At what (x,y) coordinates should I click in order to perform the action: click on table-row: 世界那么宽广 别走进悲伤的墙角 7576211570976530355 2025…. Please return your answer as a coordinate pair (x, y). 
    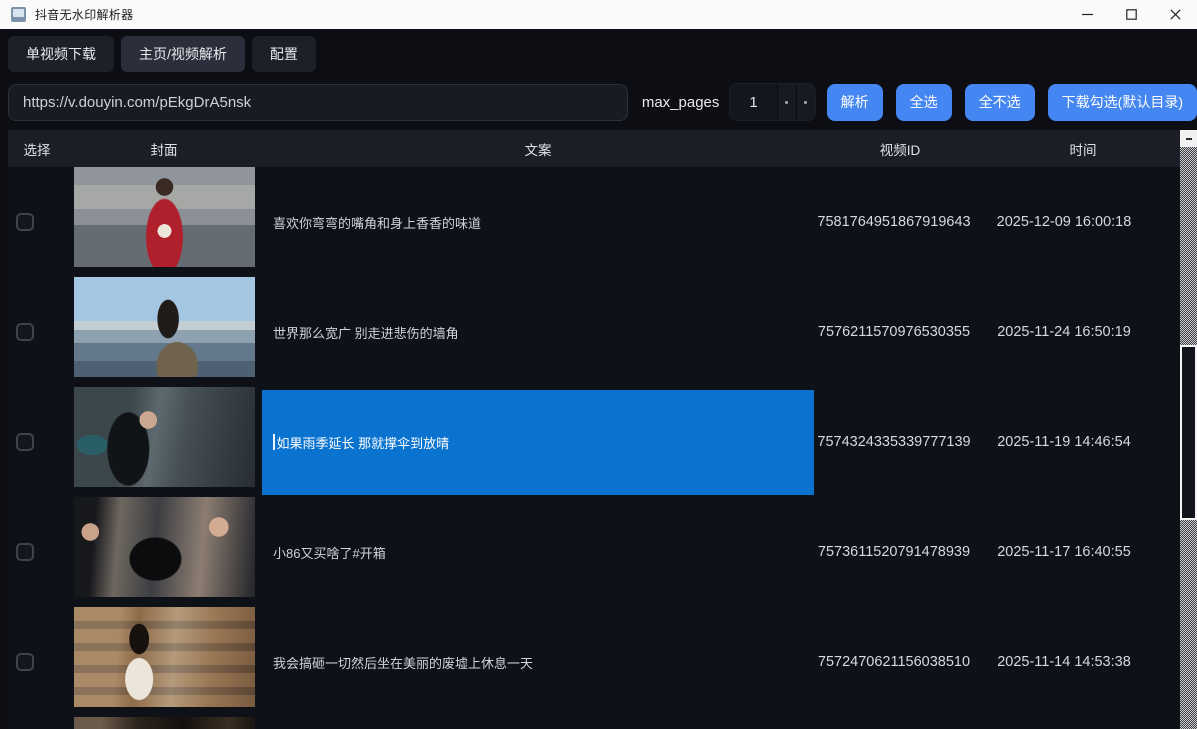
    Looking at the image, I should click on (594, 332).